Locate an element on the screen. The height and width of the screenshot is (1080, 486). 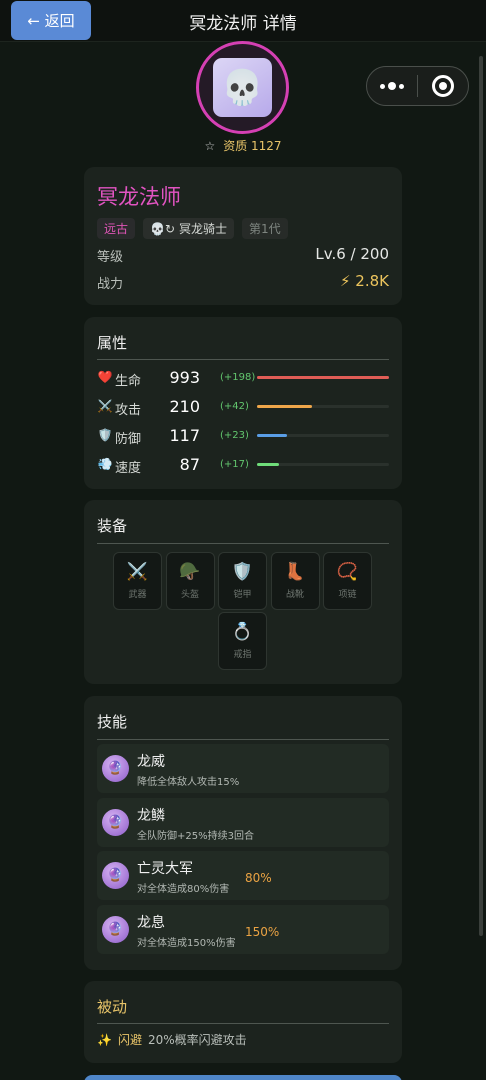
attribute-value: 87 is located at coordinates (189, 464).